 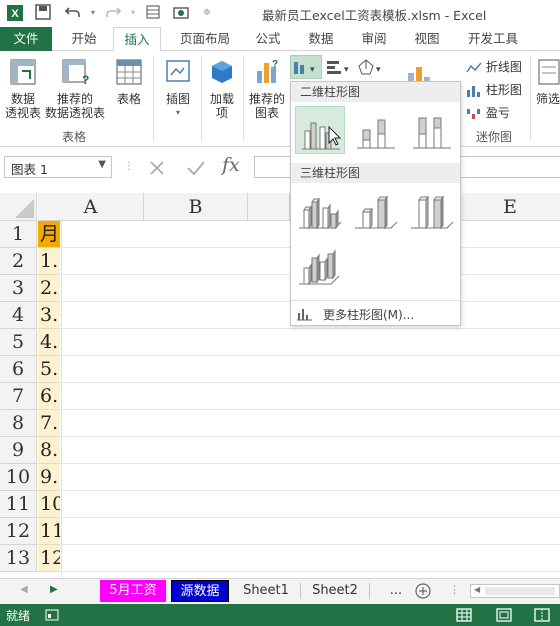 What do you see at coordinates (49, 234) in the screenshot?
I see `cell-a: 月` at bounding box center [49, 234].